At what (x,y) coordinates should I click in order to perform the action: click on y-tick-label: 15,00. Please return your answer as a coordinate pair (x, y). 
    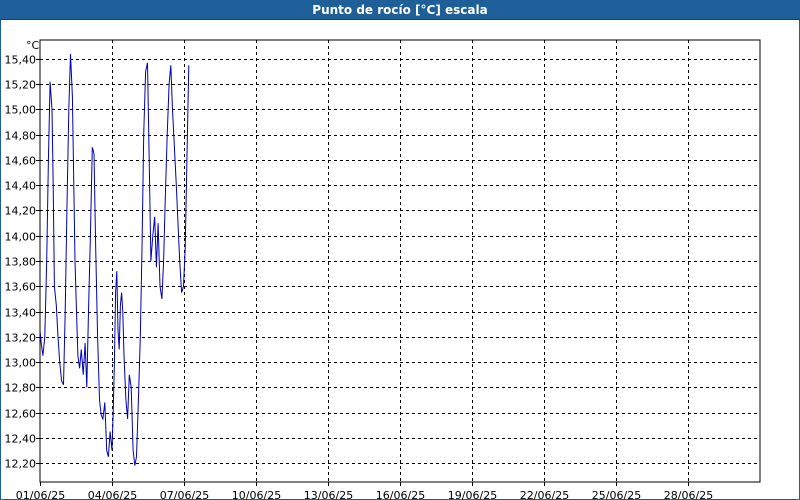
    Looking at the image, I should click on (21, 110).